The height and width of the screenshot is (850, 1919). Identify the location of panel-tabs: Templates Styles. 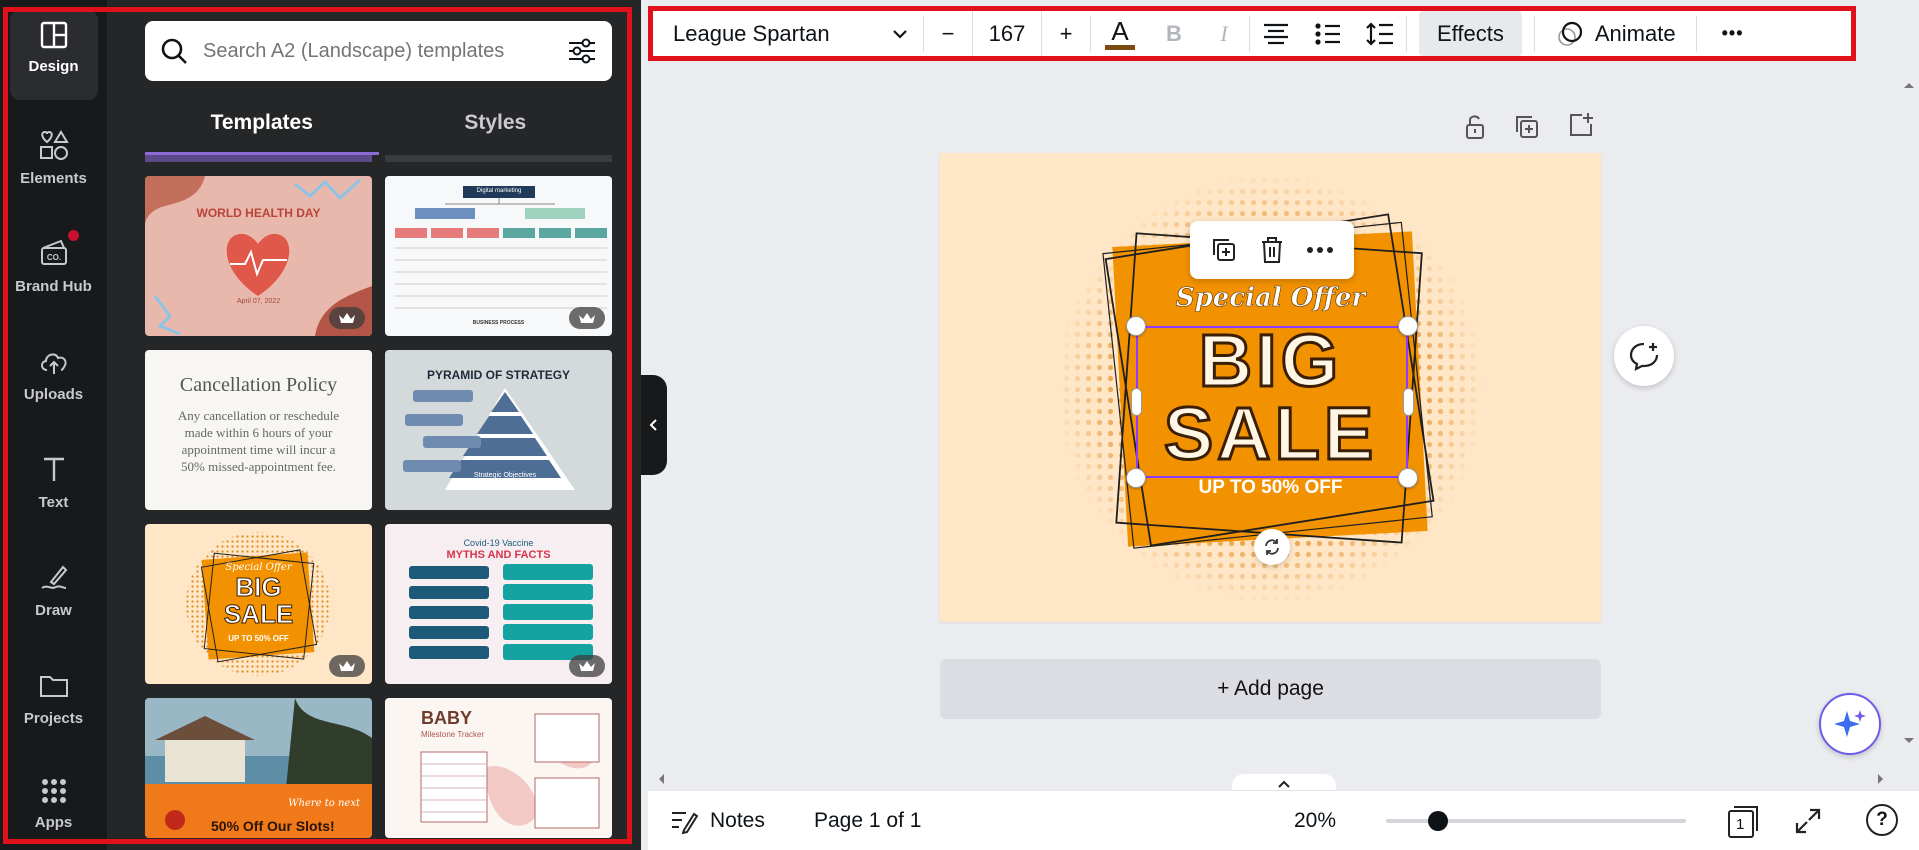
(378, 127).